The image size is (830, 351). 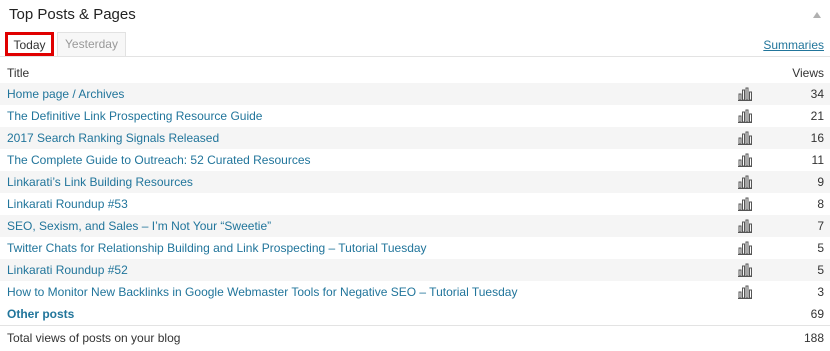 I want to click on post-row: Home page / Archives 34, so click(x=415, y=94).